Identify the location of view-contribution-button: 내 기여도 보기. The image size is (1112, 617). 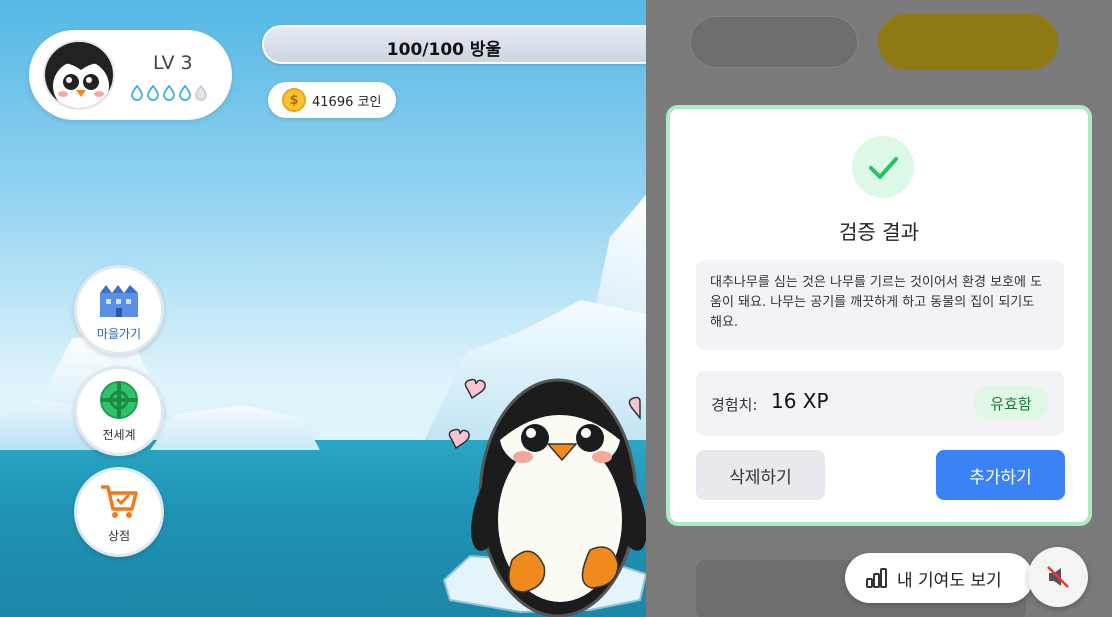
(939, 578).